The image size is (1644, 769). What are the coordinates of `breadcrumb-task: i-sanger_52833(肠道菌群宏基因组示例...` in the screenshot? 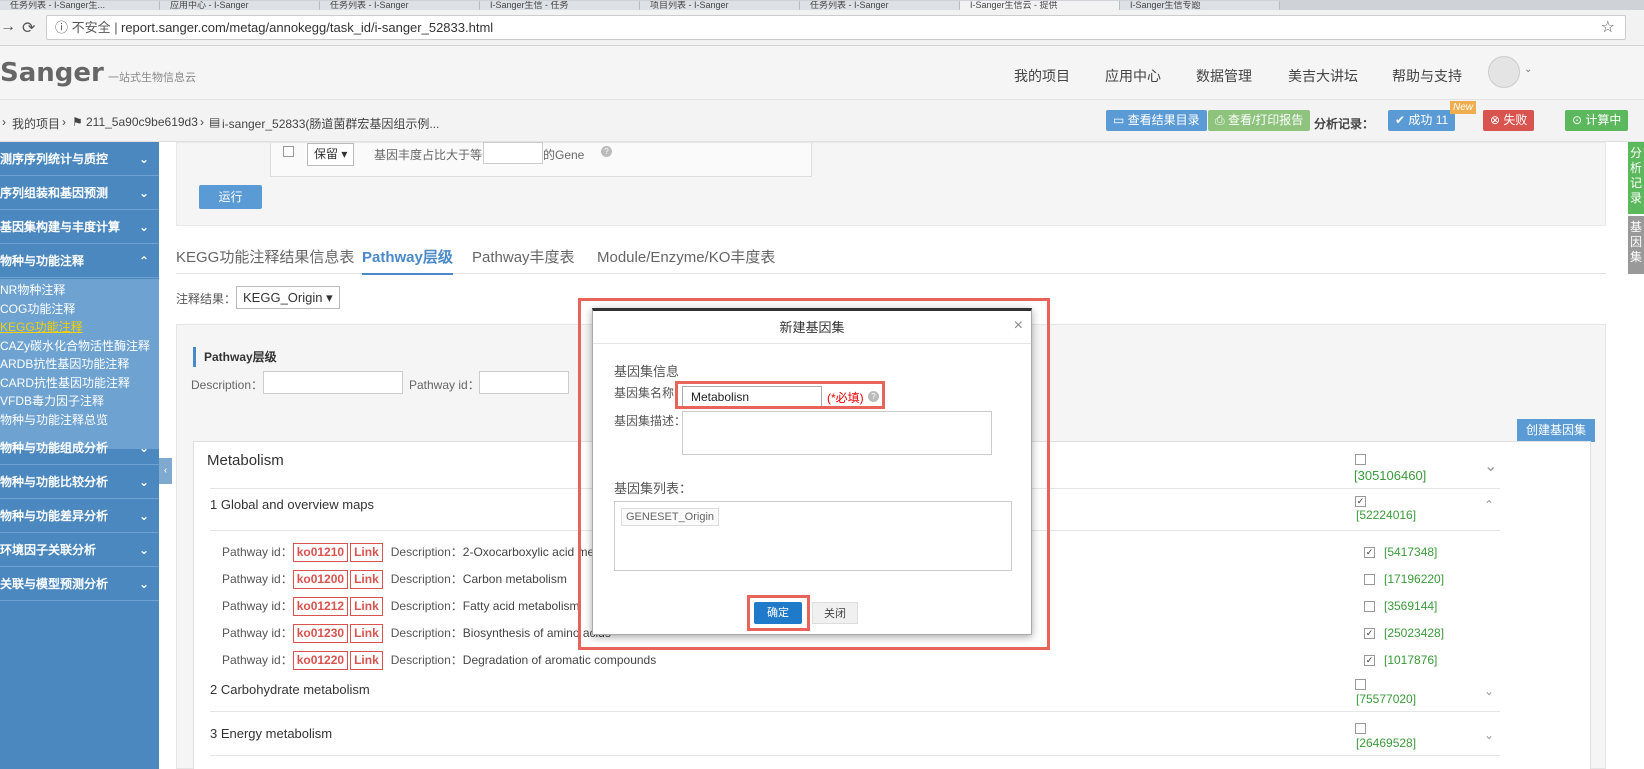 It's located at (330, 123).